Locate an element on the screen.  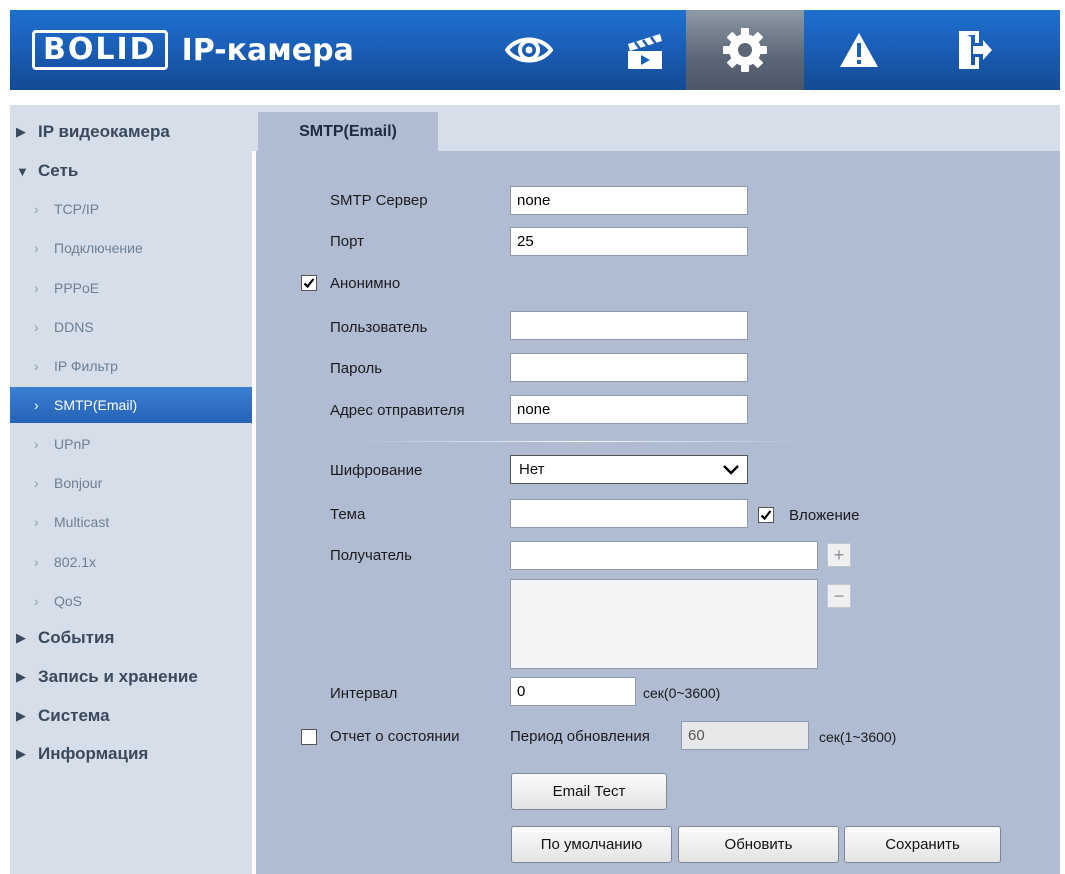
interval-input is located at coordinates (573, 691).